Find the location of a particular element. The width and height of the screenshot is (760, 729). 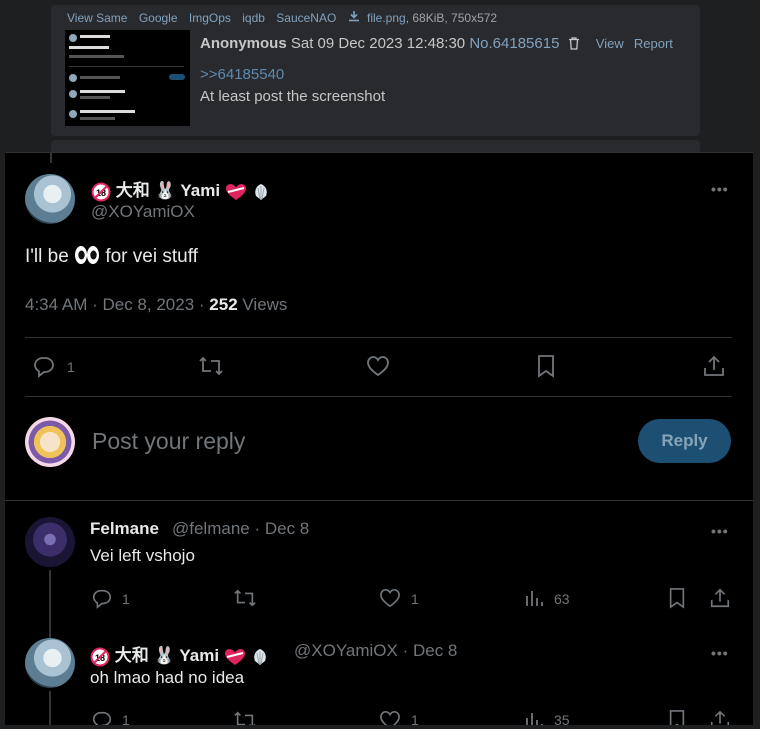

reply-display-name: 18 大和 🐰 Yami is located at coordinates (179, 654).